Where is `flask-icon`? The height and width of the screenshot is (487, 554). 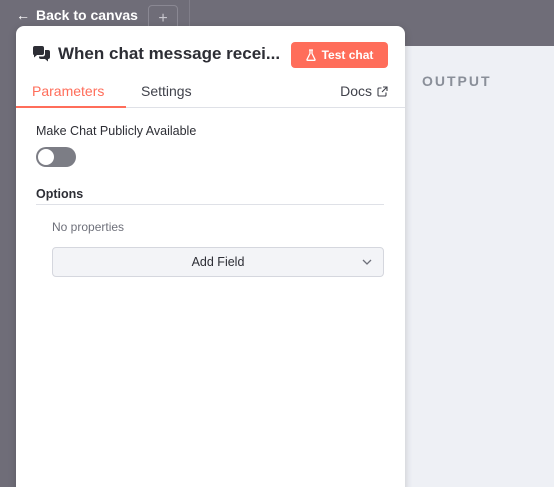
flask-icon is located at coordinates (310, 55).